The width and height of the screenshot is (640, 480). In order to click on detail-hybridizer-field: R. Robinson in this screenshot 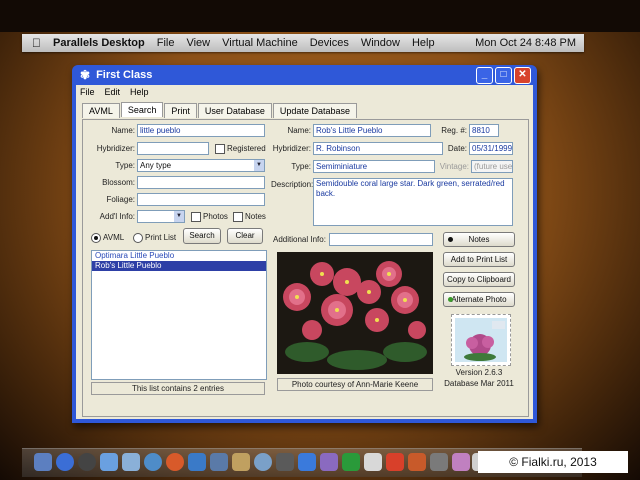, I will do `click(378, 148)`.